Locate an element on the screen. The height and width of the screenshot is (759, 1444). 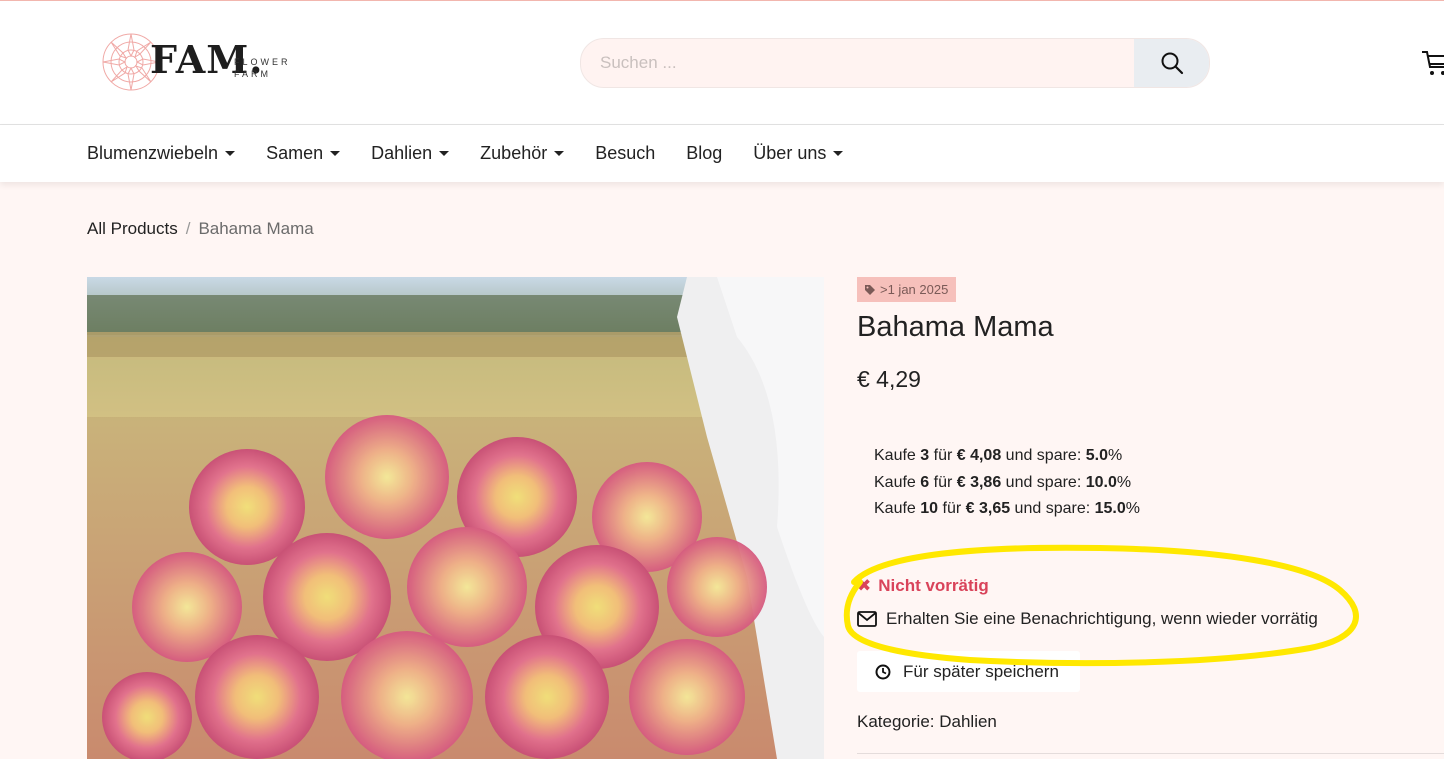
tag-icon is located at coordinates (870, 289).